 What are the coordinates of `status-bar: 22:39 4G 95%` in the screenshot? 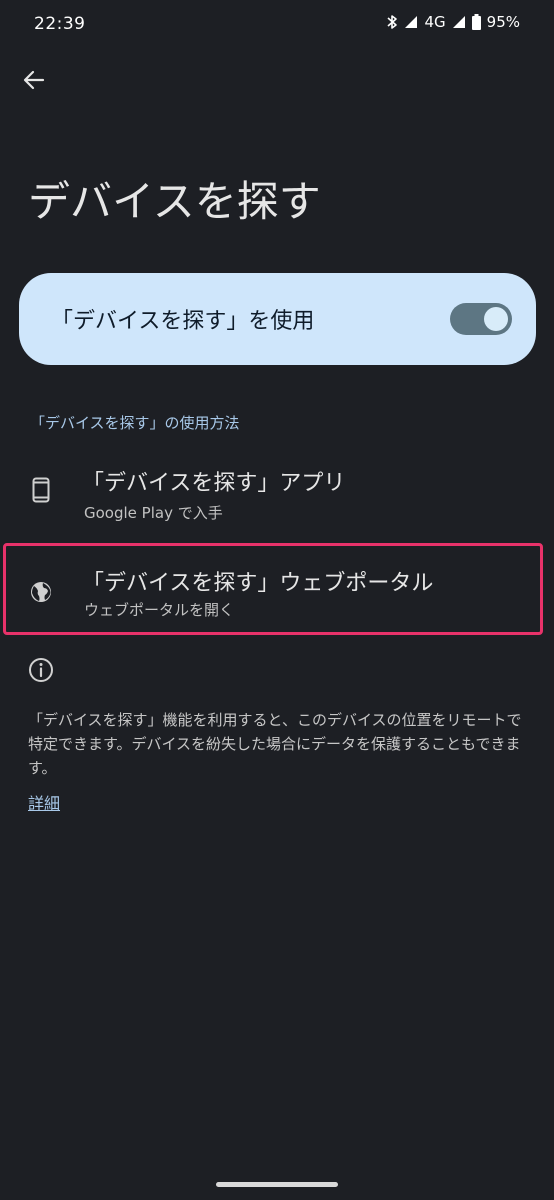 It's located at (277, 25).